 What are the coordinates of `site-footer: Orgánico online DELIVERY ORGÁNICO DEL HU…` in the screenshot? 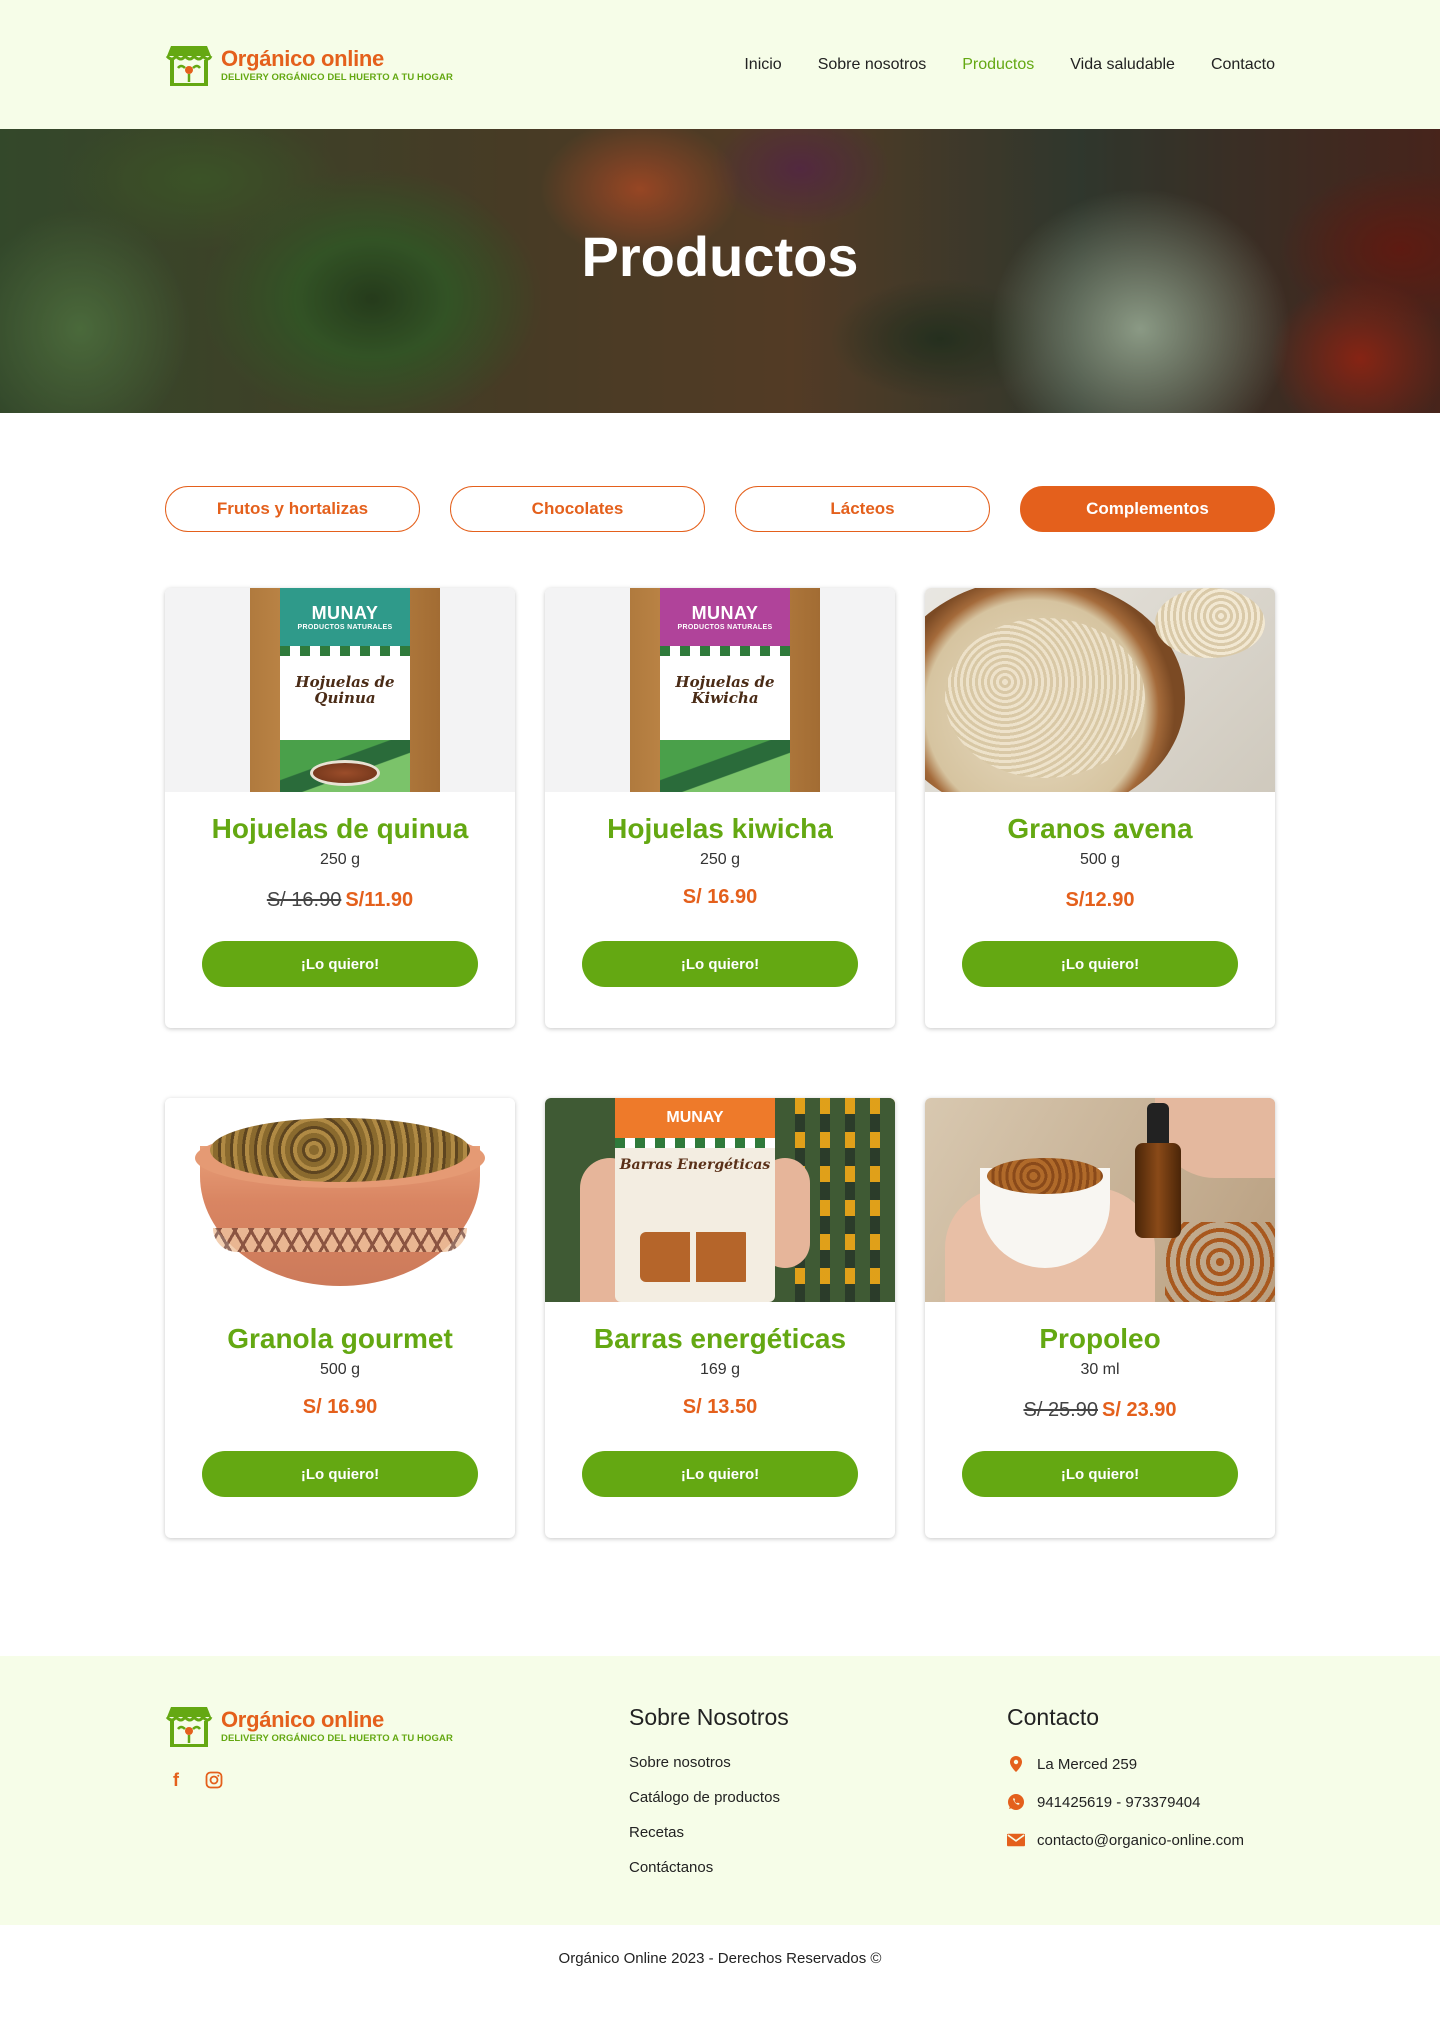 It's located at (720, 1790).